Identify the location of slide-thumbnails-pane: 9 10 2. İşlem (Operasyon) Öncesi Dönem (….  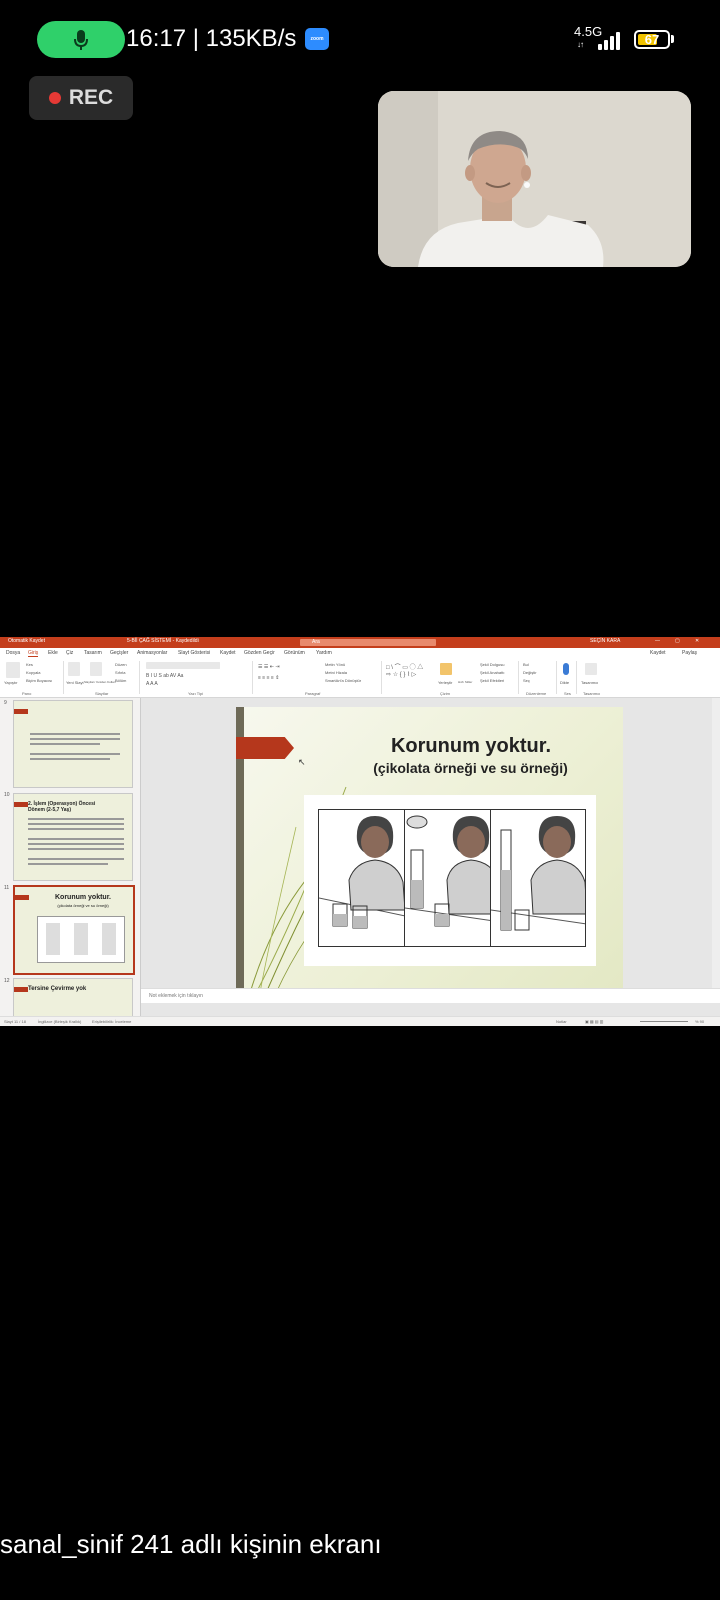
(70, 857).